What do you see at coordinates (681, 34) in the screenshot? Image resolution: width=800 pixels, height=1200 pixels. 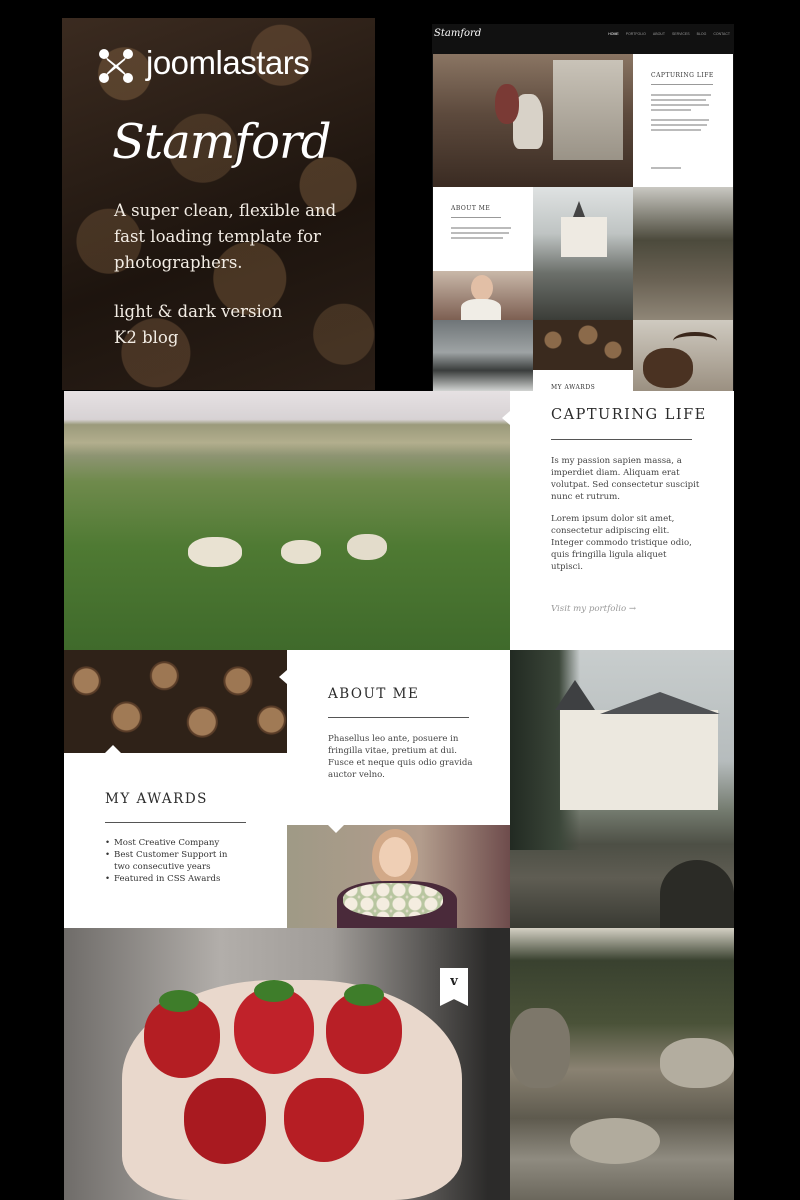 I see `preview-nav-item: SERVICES` at bounding box center [681, 34].